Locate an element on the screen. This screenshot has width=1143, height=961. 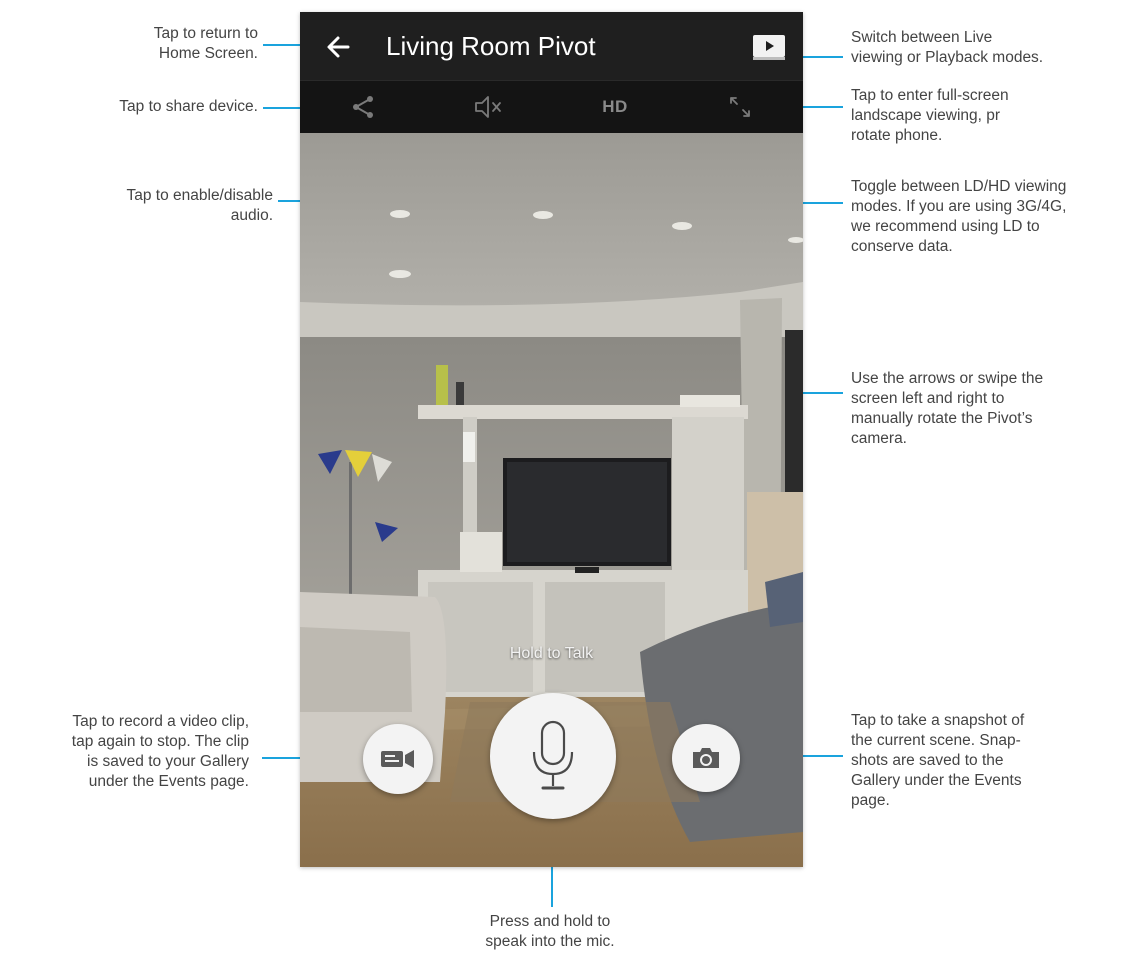
record-video-button is located at coordinates (398, 759).